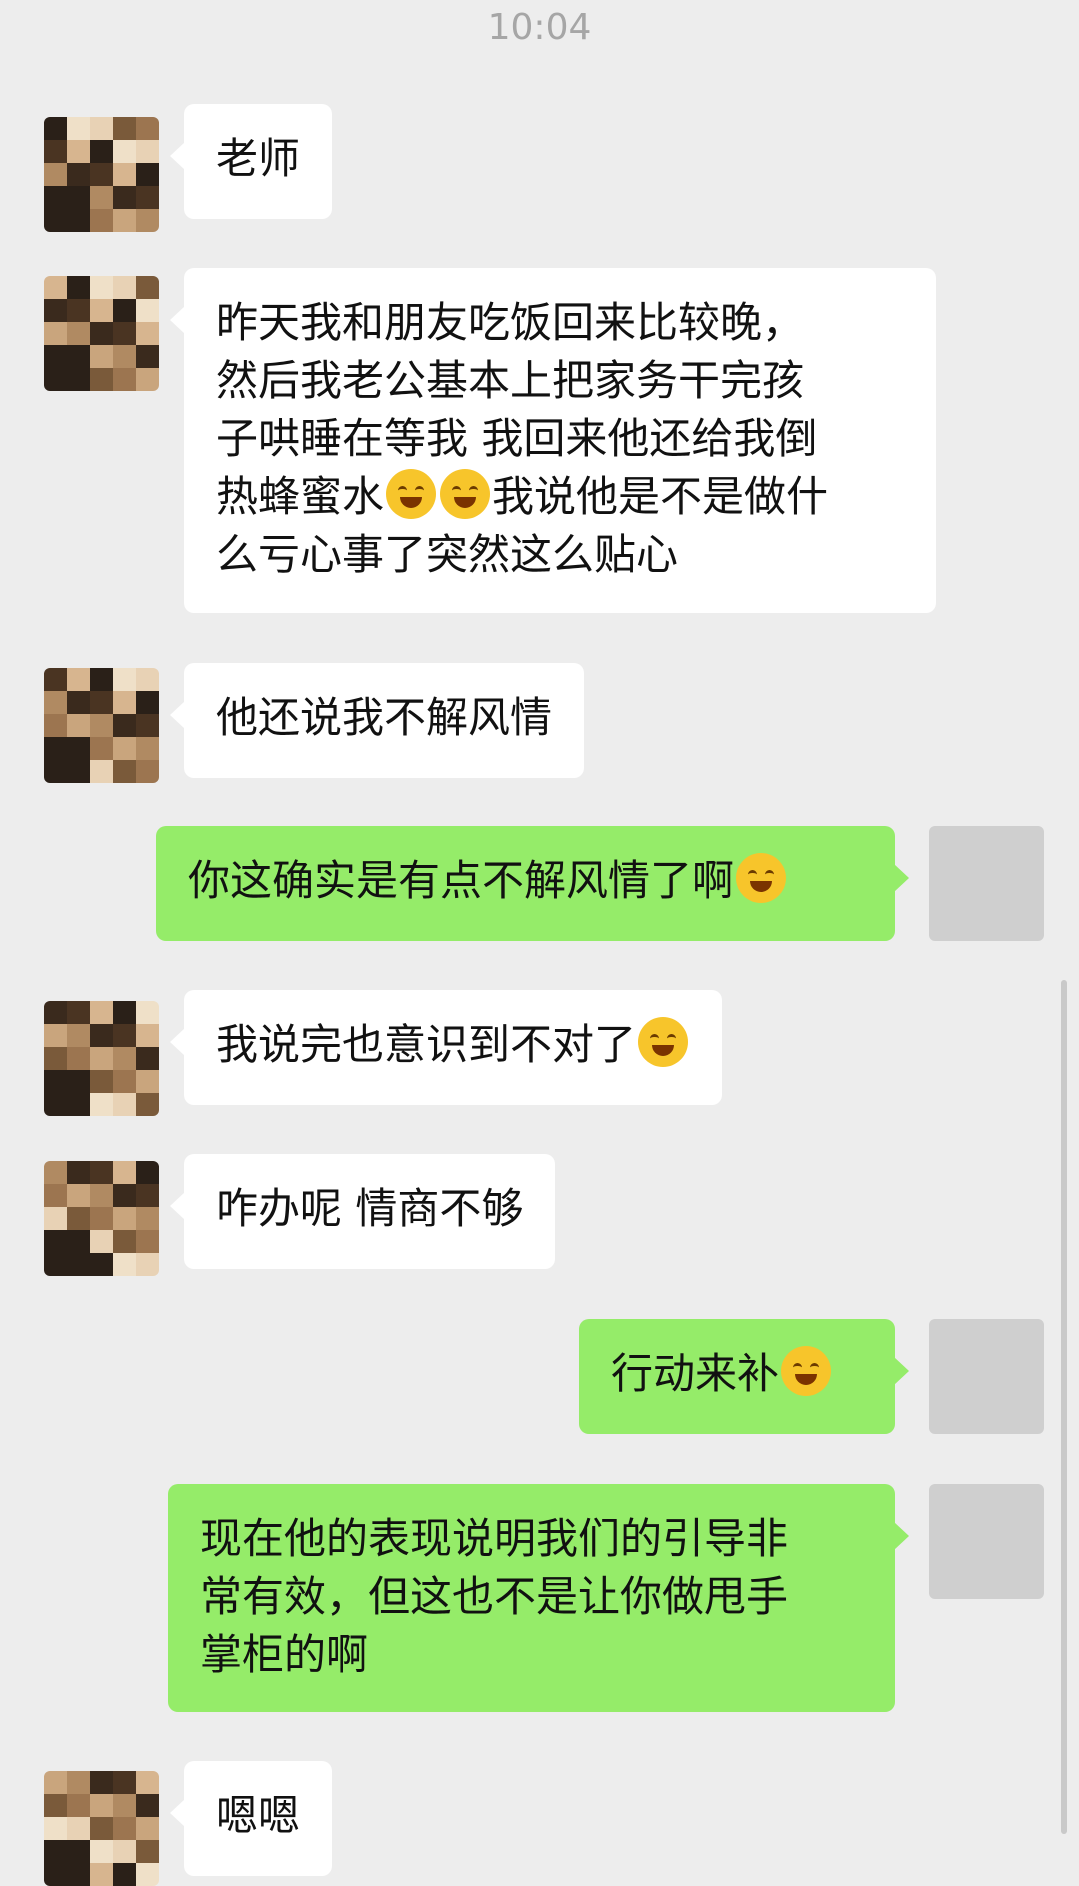  I want to click on incoming-message-bubble: 老师, so click(251, 161).